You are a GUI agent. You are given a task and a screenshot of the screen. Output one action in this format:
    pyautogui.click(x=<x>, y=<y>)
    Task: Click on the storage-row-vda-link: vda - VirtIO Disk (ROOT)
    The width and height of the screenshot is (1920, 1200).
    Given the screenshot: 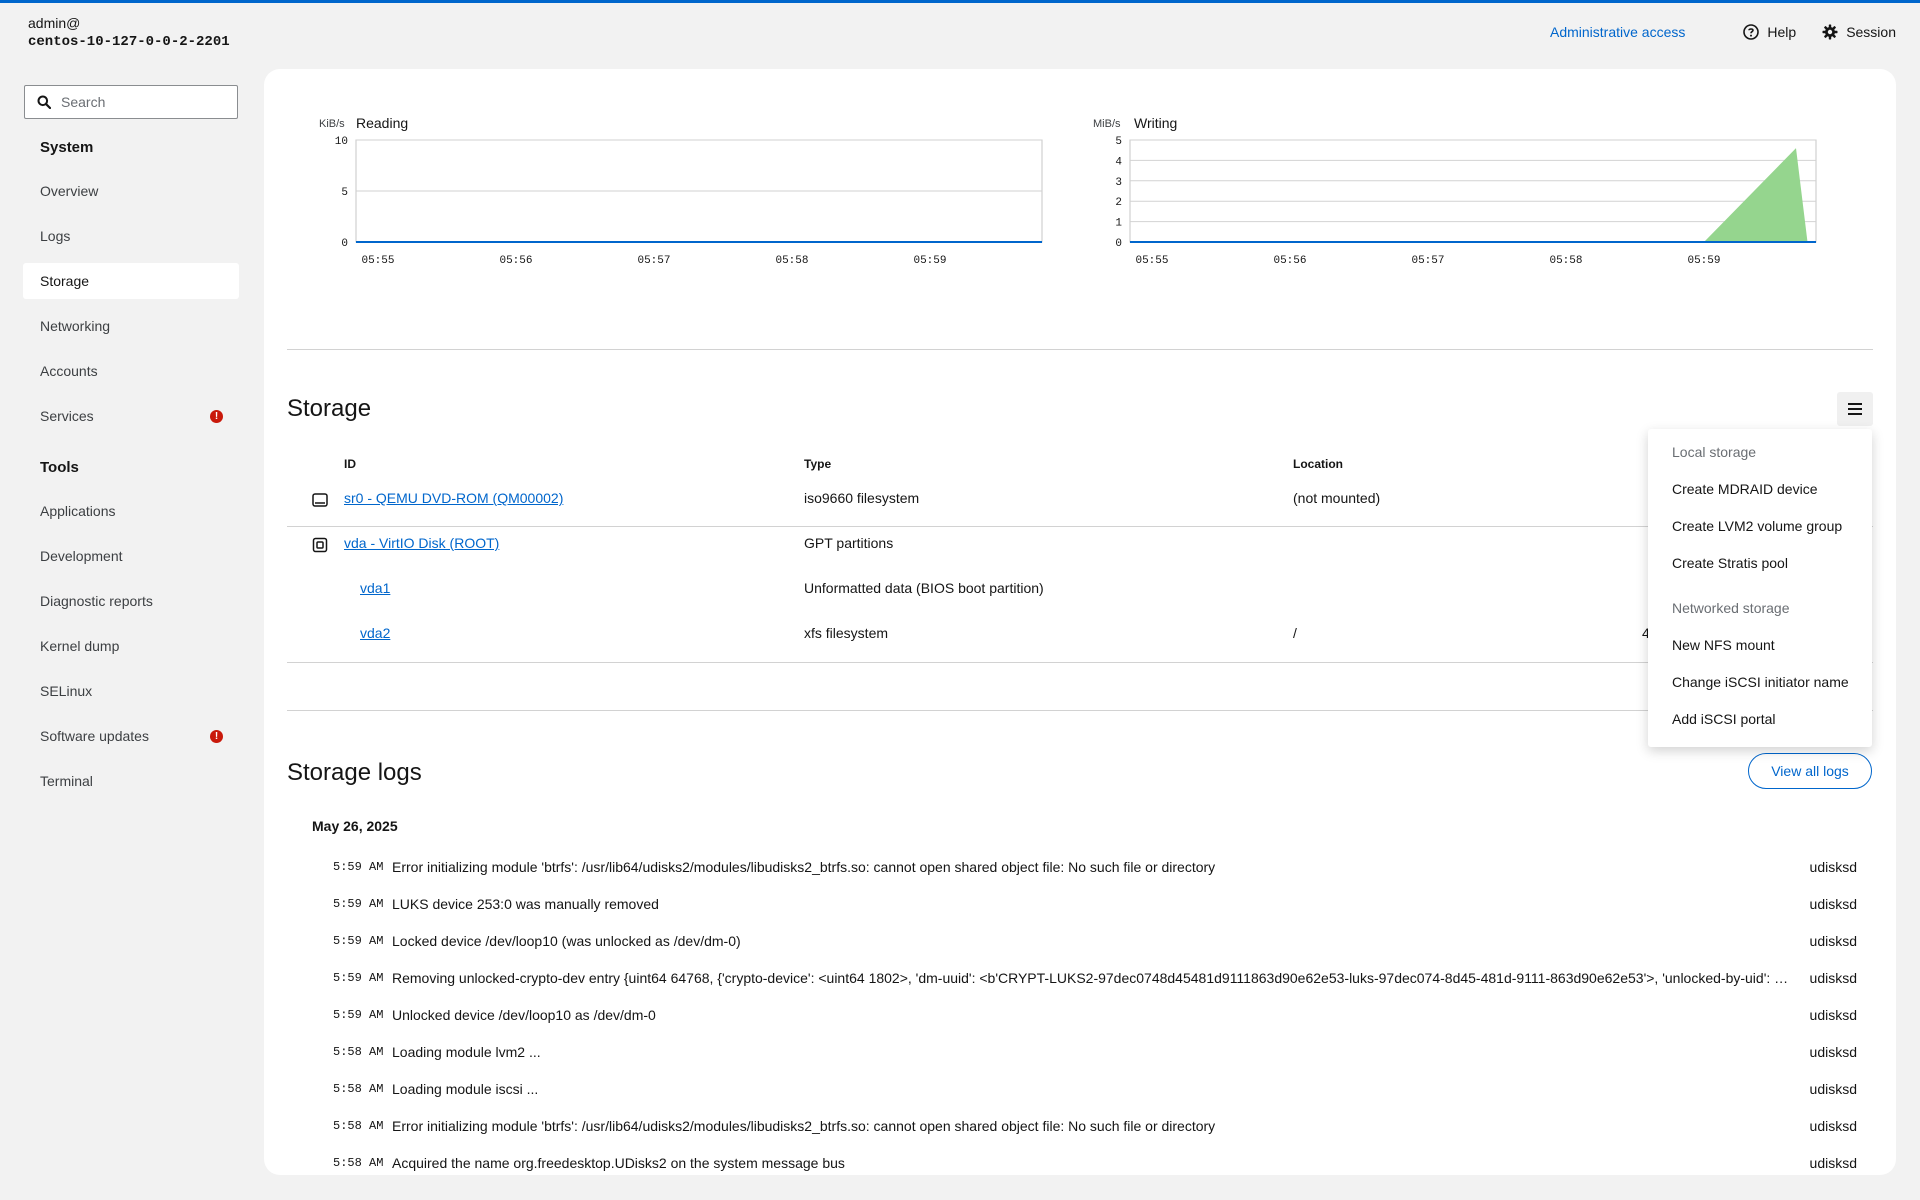 What is the action you would take?
    pyautogui.click(x=421, y=543)
    